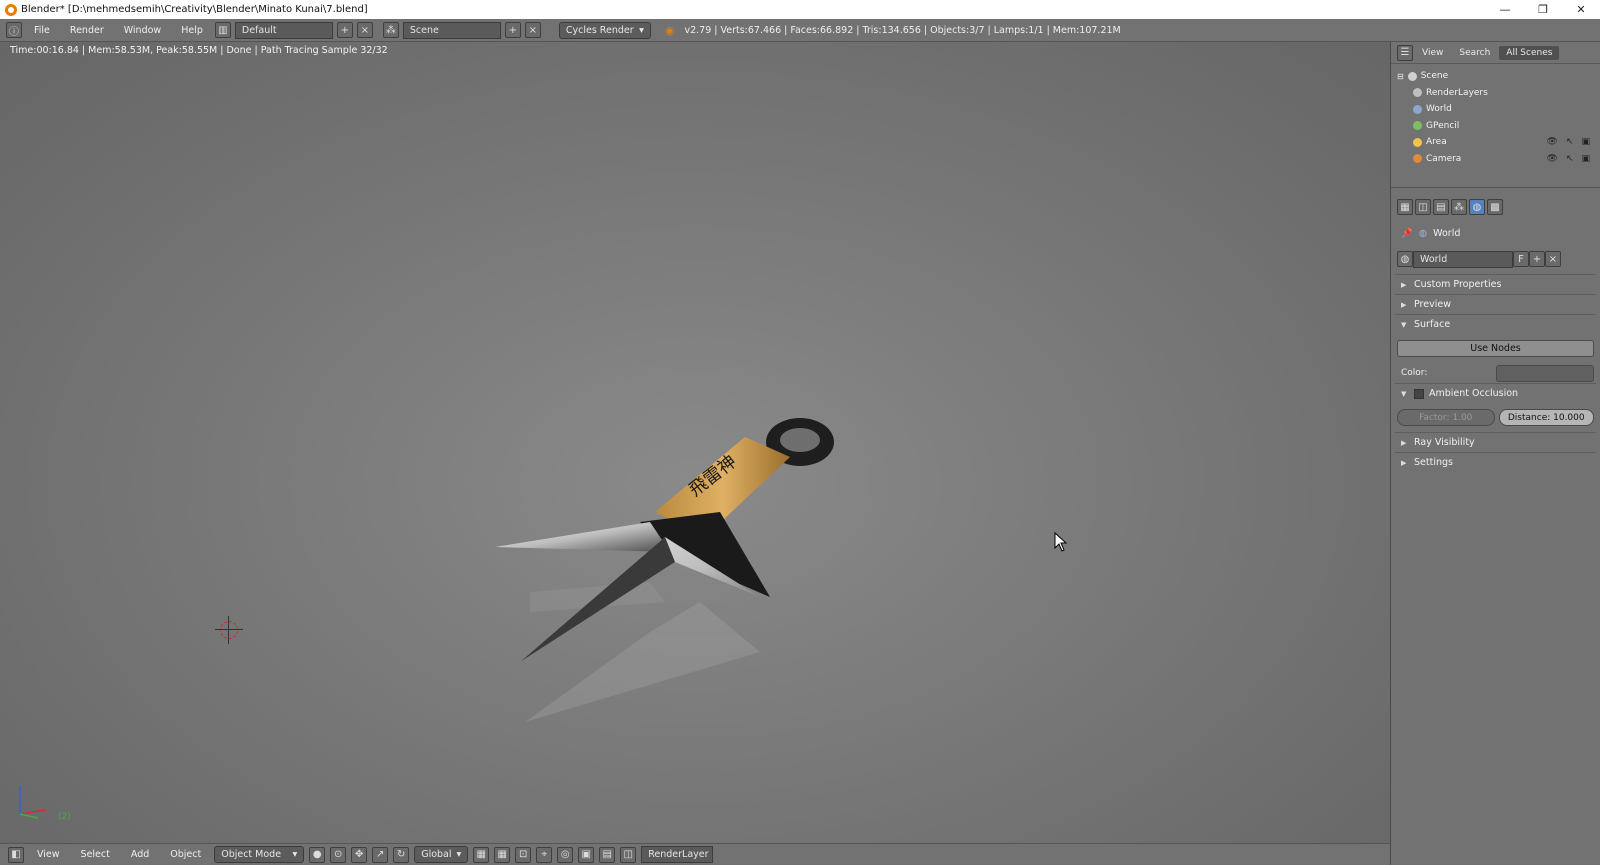  I want to click on menu-view: View, so click(48, 854).